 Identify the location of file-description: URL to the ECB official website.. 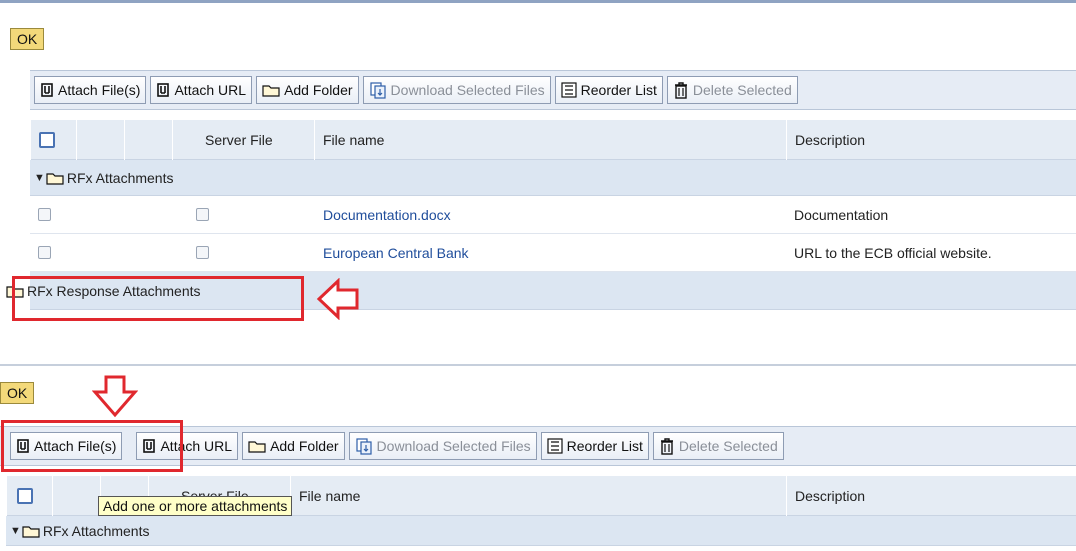
(893, 253).